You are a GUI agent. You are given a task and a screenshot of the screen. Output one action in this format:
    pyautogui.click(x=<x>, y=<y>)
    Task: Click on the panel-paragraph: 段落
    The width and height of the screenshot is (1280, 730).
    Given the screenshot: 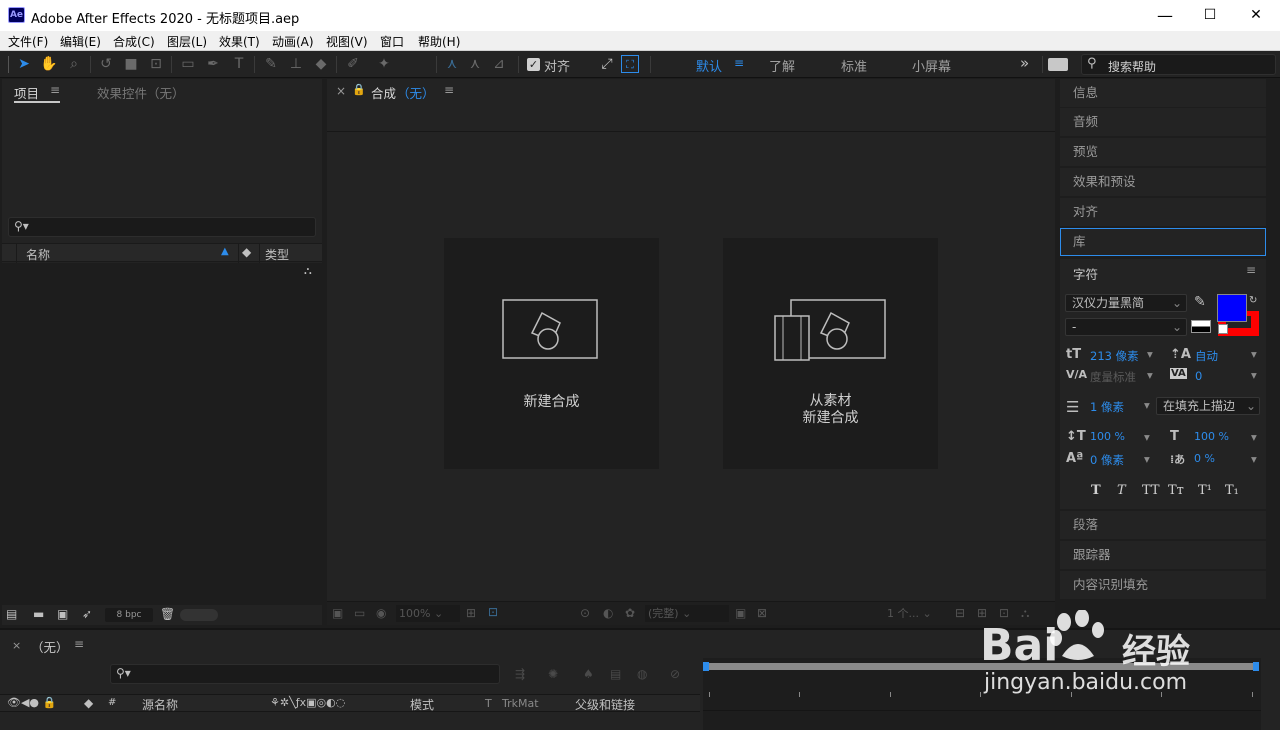 What is the action you would take?
    pyautogui.click(x=1163, y=525)
    